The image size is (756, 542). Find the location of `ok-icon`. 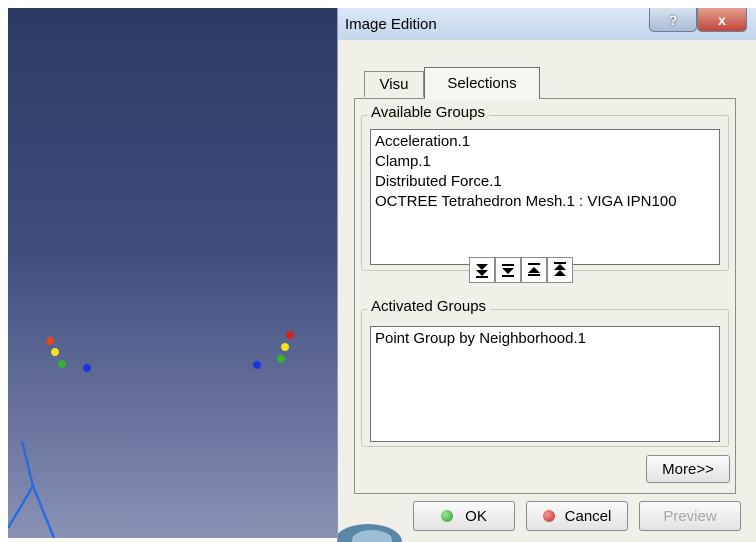

ok-icon is located at coordinates (447, 516).